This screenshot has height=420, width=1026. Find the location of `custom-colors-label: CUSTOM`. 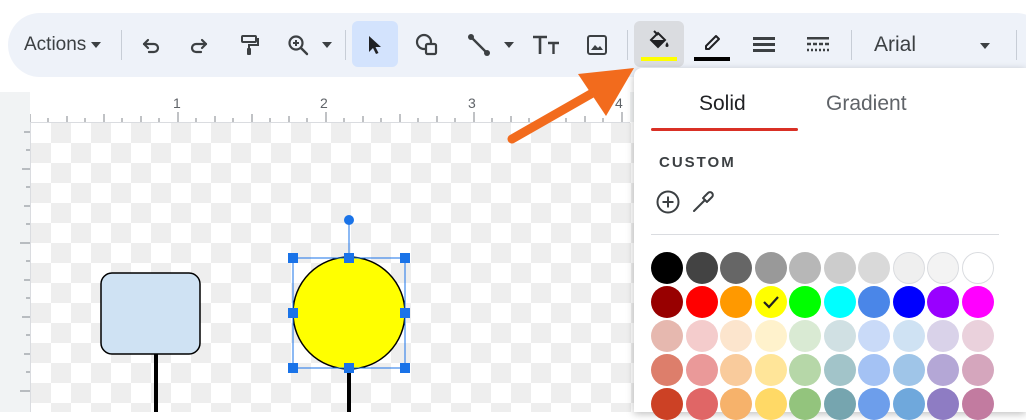

custom-colors-label: CUSTOM is located at coordinates (697, 162).